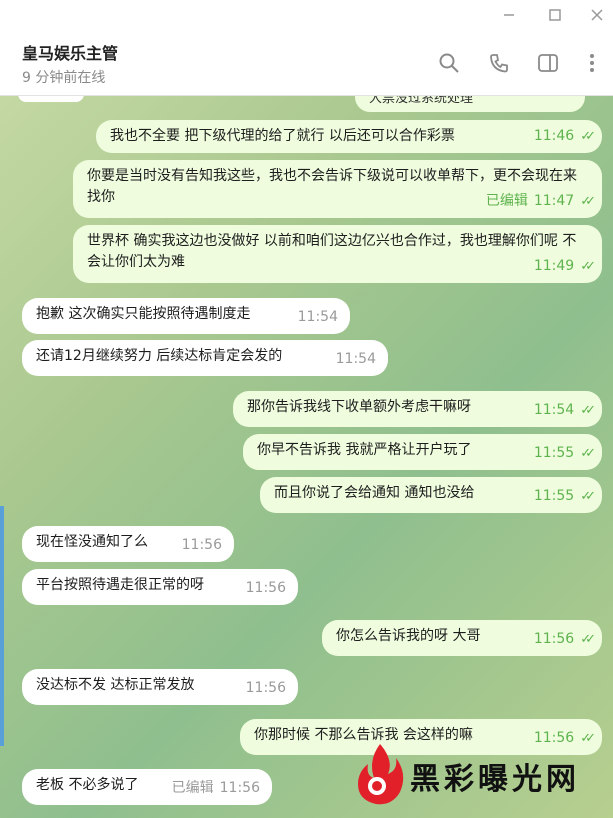 The height and width of the screenshot is (818, 613). I want to click on message-outgoing: 我也不全要 把下级代理的给了就行 以后还可以合作彩票 11:46 ✓✓, so click(349, 136).